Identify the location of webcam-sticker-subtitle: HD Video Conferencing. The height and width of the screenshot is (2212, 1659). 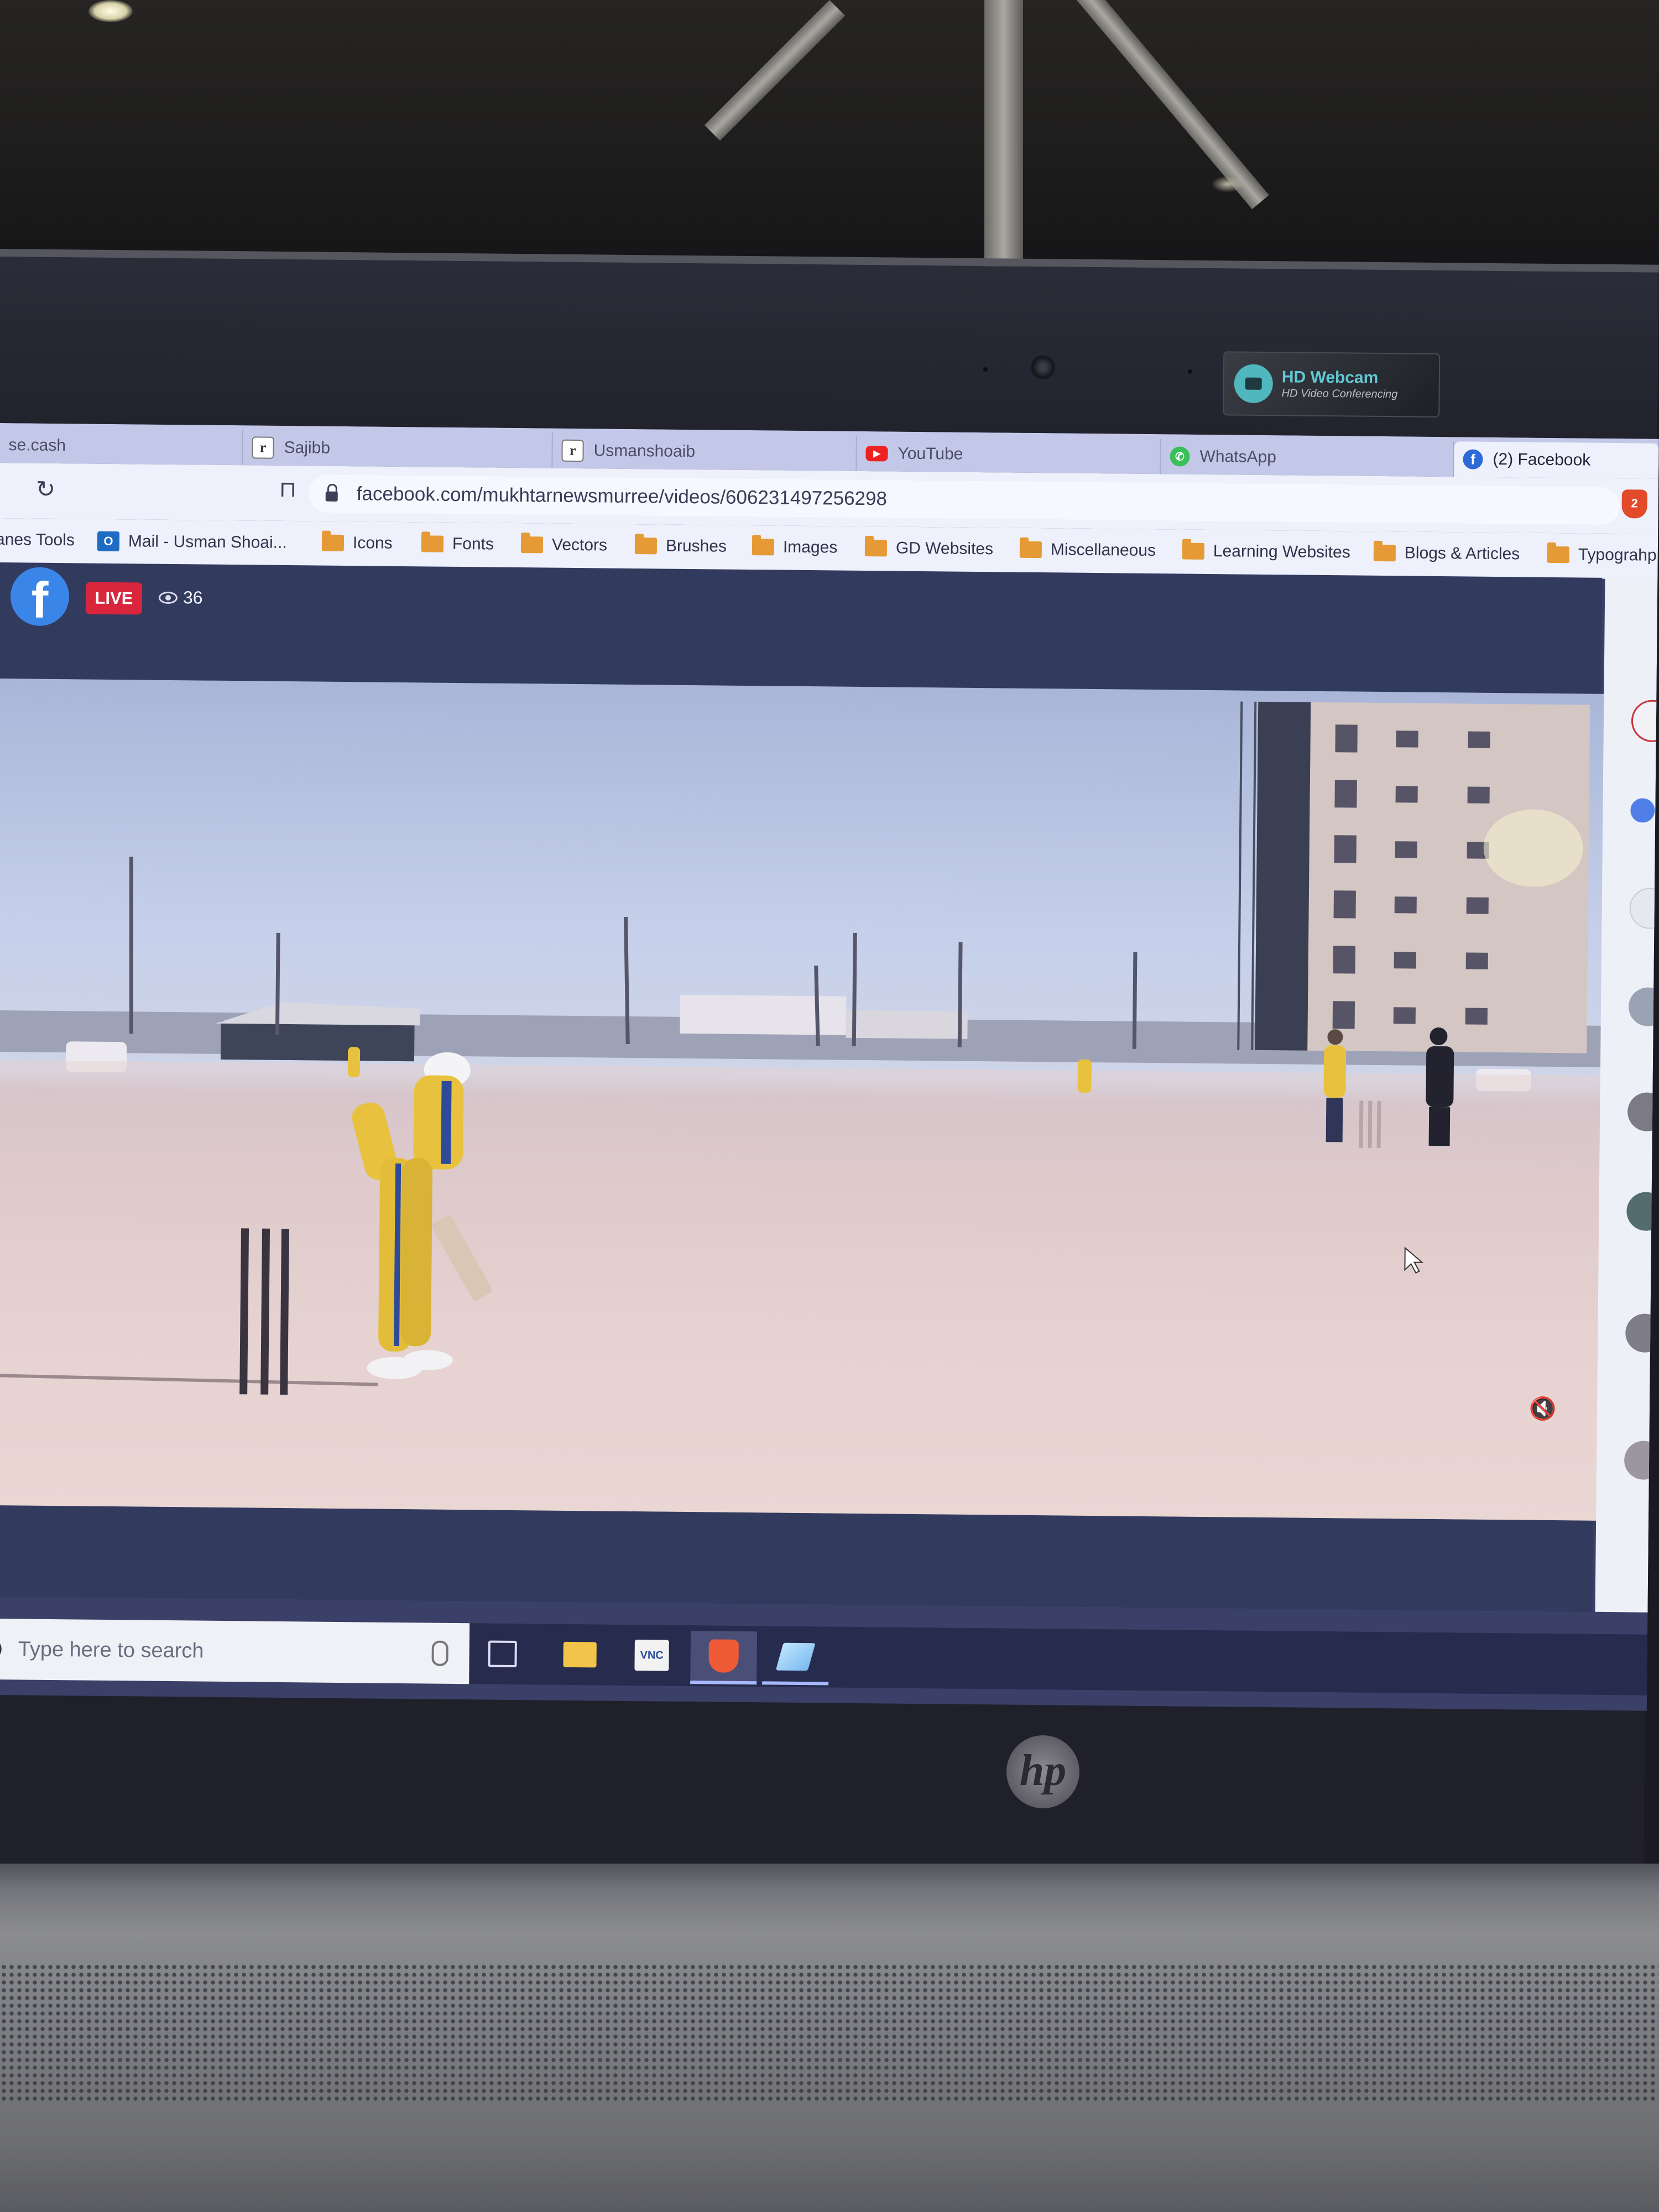
(1340, 394).